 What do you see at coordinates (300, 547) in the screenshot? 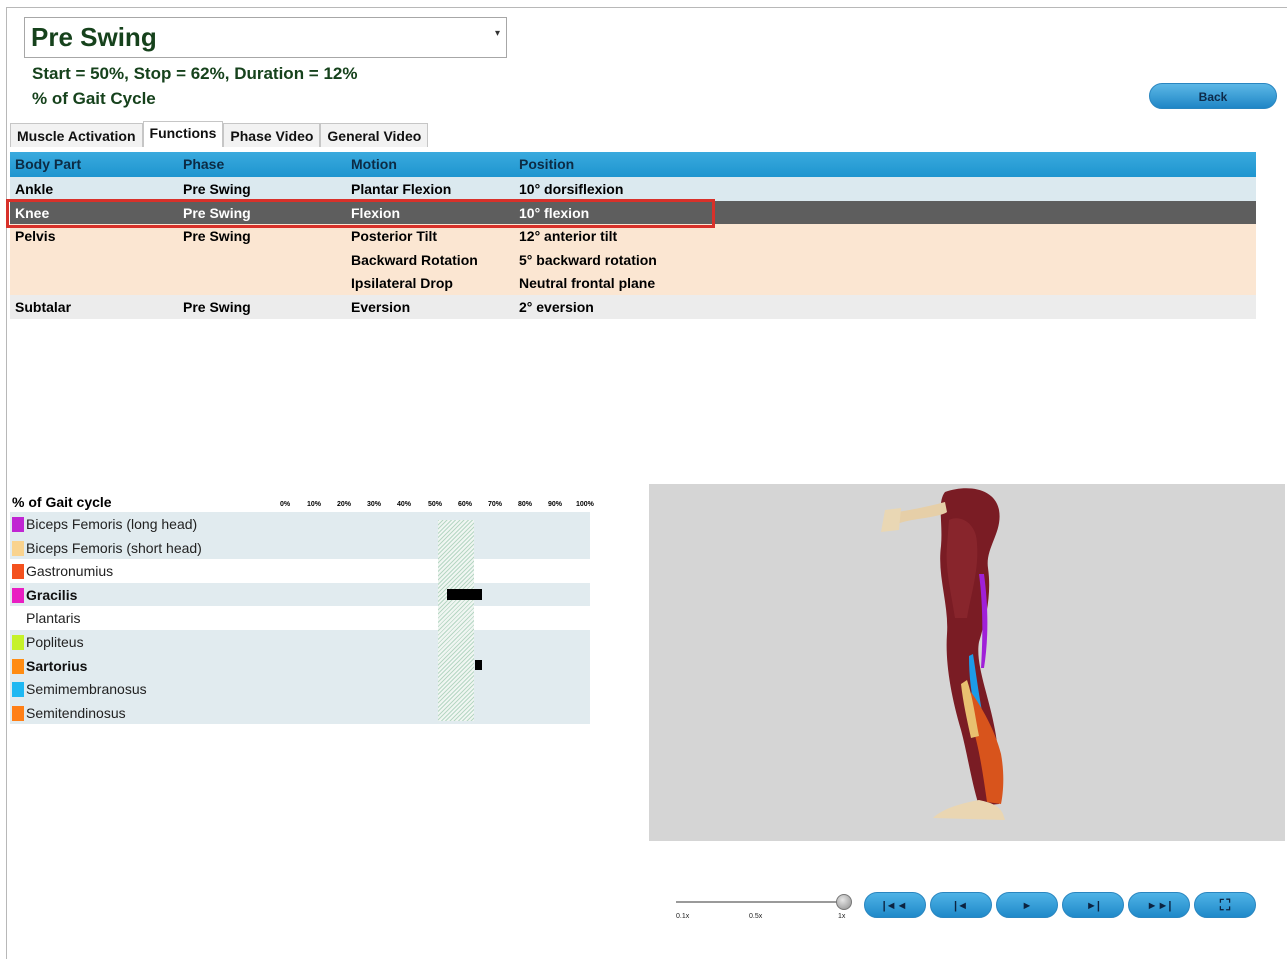
I see `muscle-row: Biceps Femoris (short head)` at bounding box center [300, 547].